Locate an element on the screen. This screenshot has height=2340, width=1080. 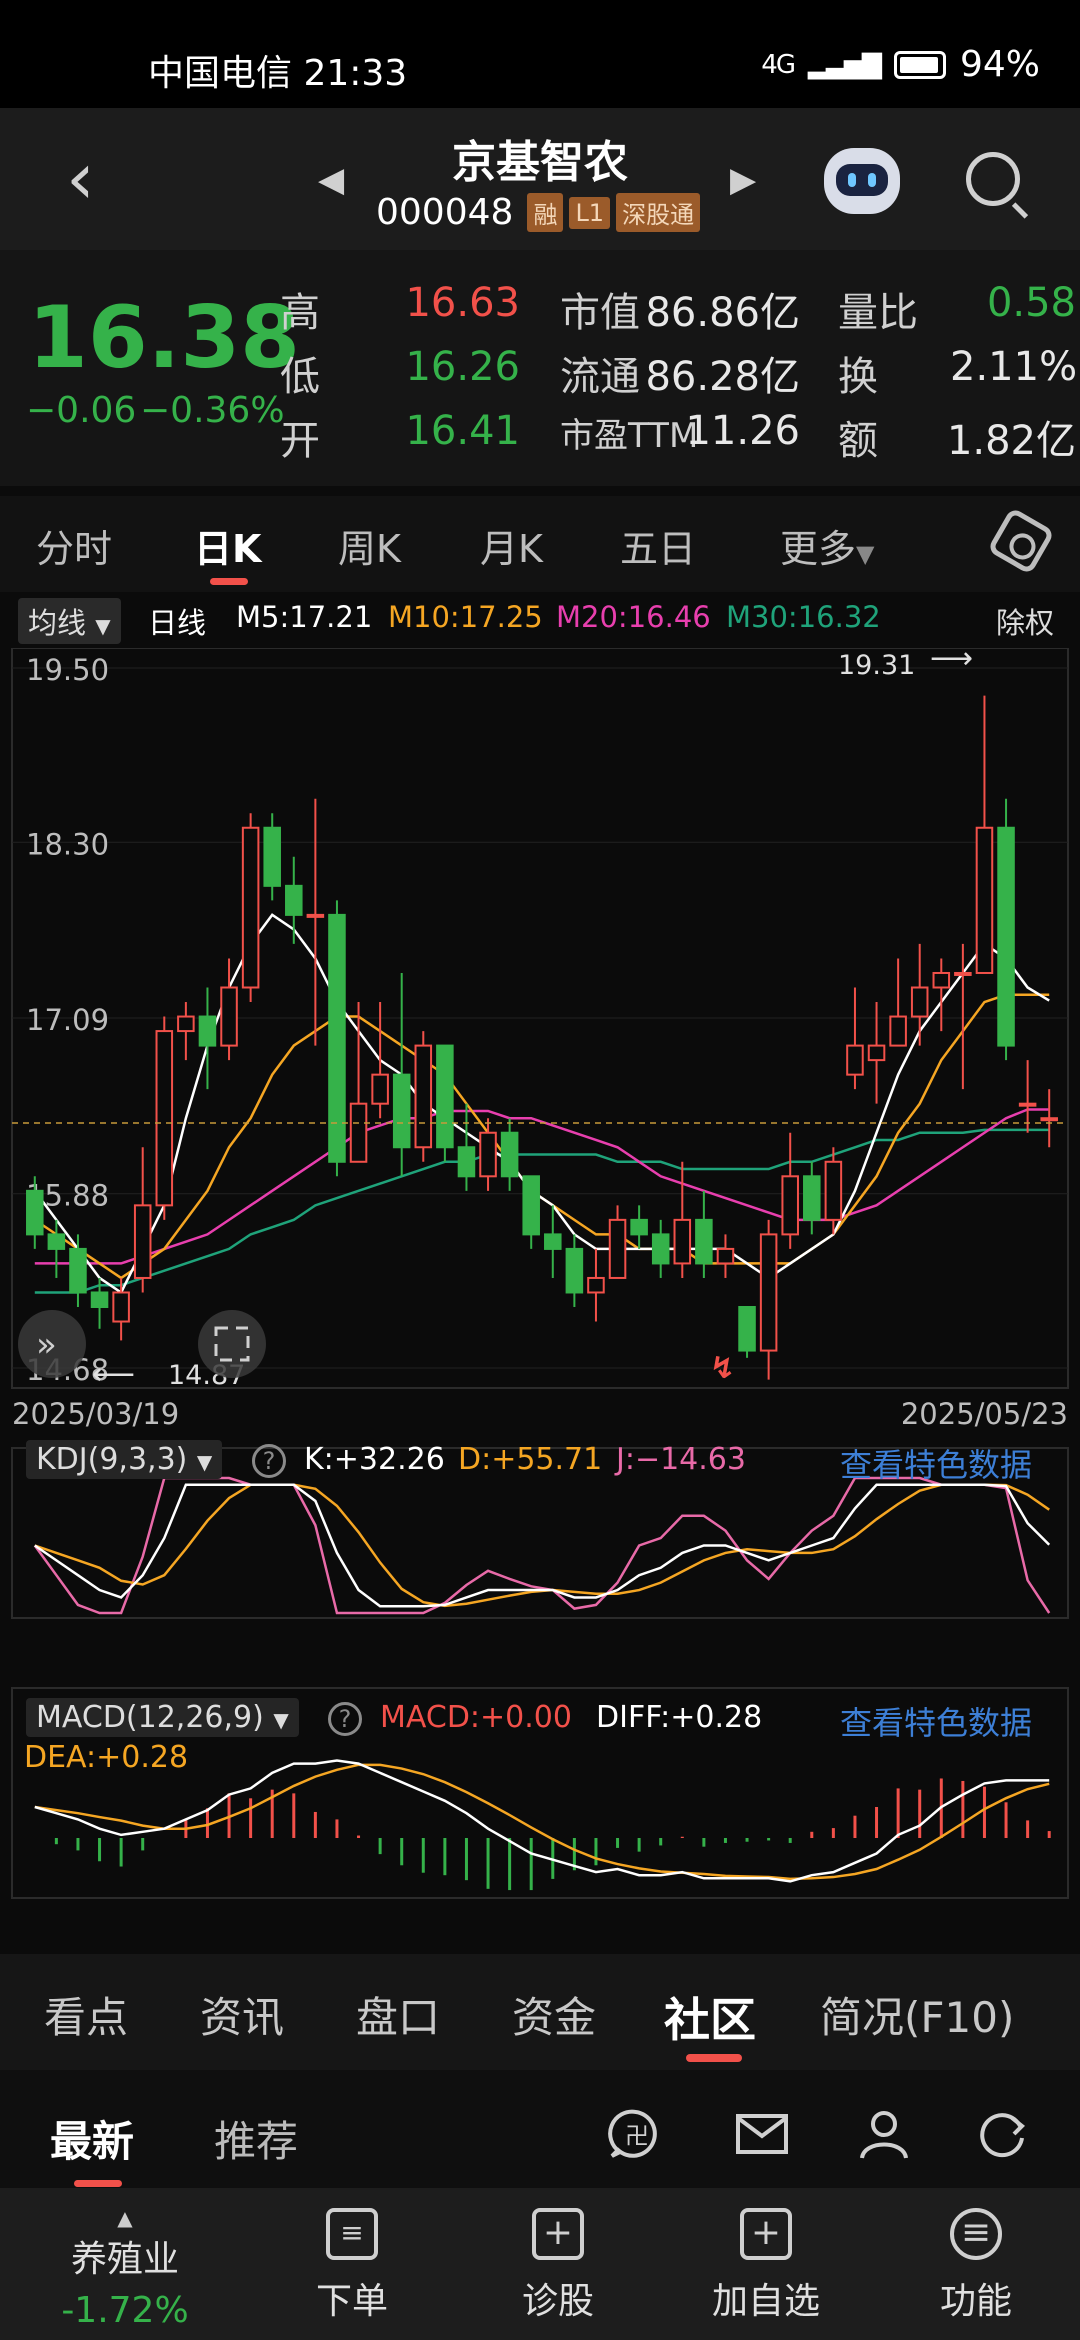
assistant-robot-icon is located at coordinates (862, 181).